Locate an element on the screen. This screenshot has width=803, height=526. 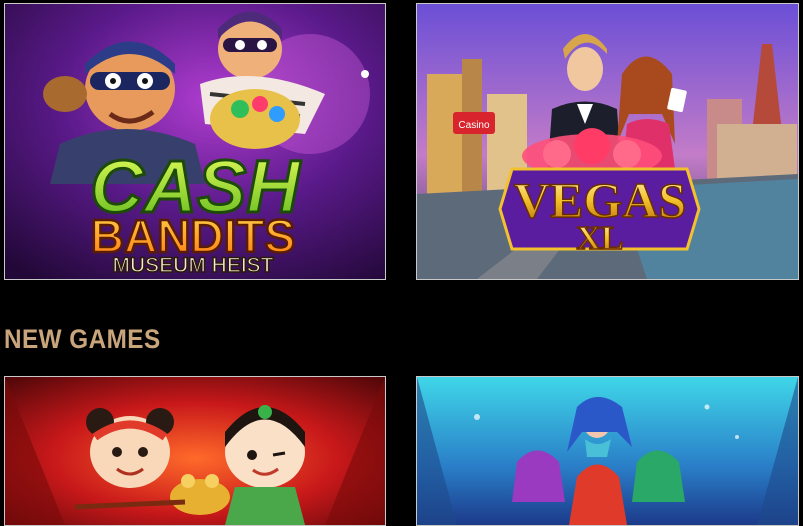
vegas-xl-title-line2: XL is located at coordinates (599, 238).